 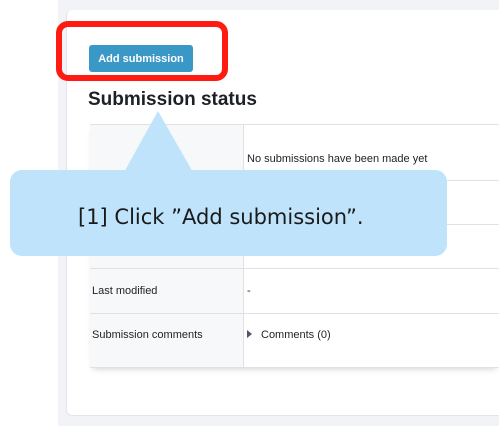 What do you see at coordinates (141, 58) in the screenshot?
I see `add-submission-button: Add submission` at bounding box center [141, 58].